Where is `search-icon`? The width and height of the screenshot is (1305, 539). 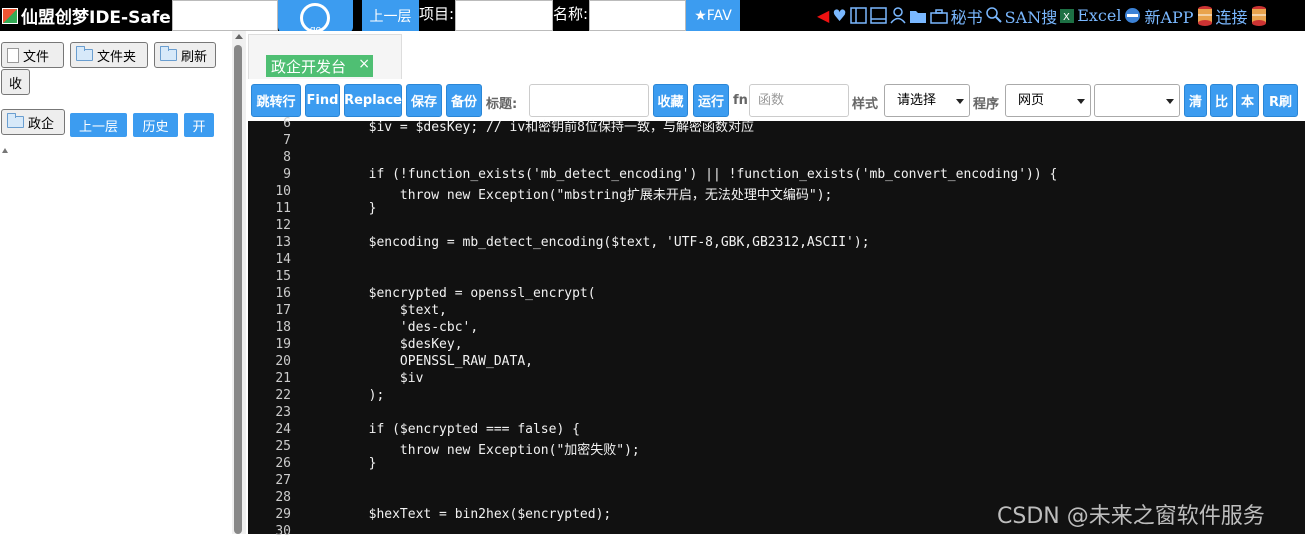
search-icon is located at coordinates (993, 15).